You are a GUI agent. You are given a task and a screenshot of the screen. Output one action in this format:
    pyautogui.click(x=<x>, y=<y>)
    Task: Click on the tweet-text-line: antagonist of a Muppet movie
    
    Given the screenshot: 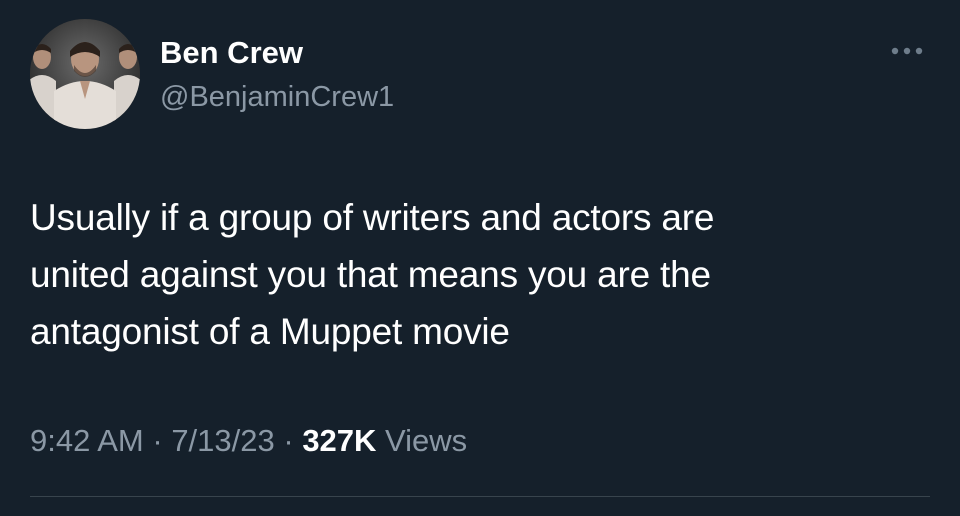 What is the action you would take?
    pyautogui.click(x=270, y=331)
    